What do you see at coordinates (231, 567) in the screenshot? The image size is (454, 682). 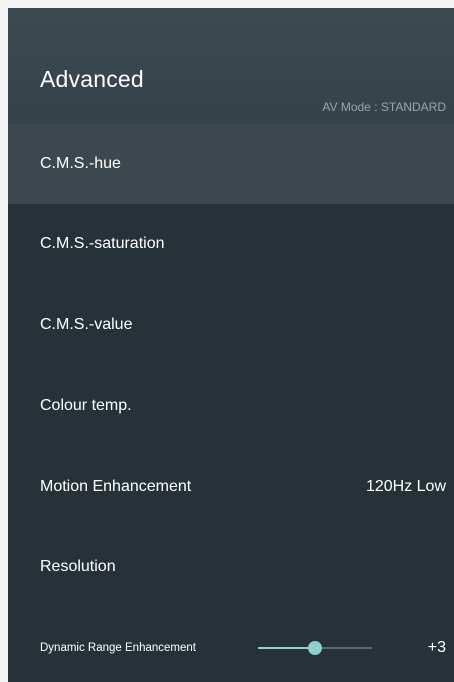 I see `menu-item-resolution: Resolution` at bounding box center [231, 567].